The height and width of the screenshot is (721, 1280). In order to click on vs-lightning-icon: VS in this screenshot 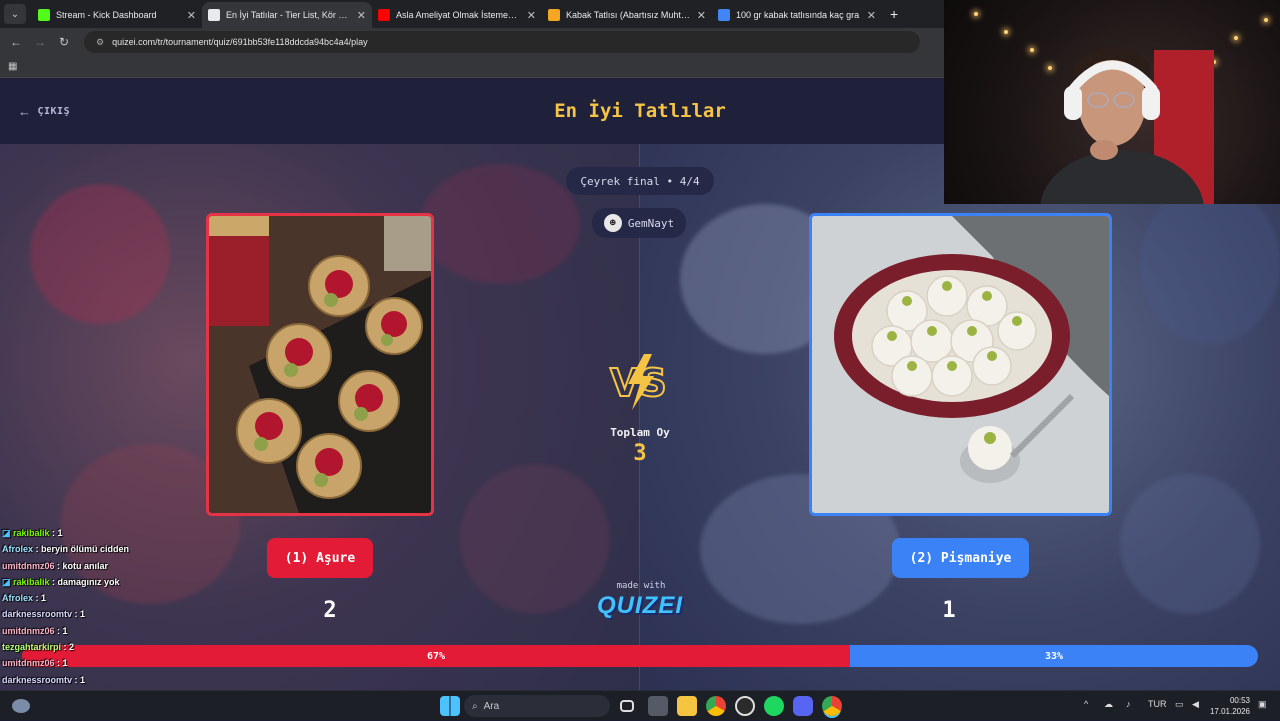, I will do `click(638, 382)`.